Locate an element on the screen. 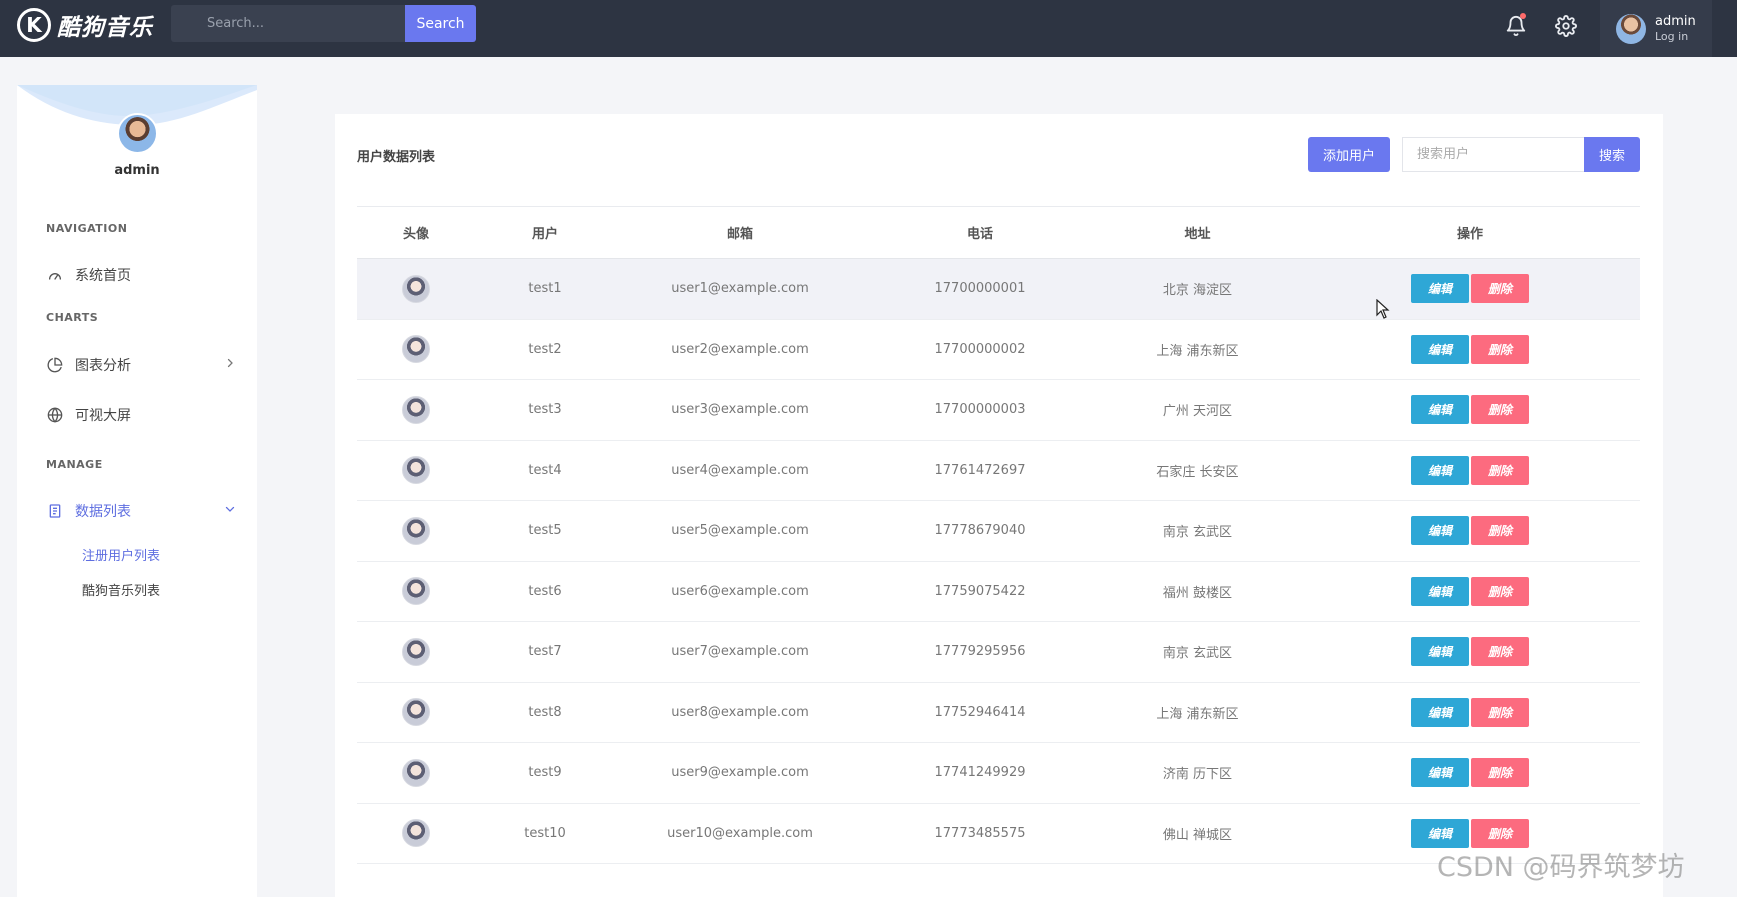  chevron-right-icon is located at coordinates (230, 365).